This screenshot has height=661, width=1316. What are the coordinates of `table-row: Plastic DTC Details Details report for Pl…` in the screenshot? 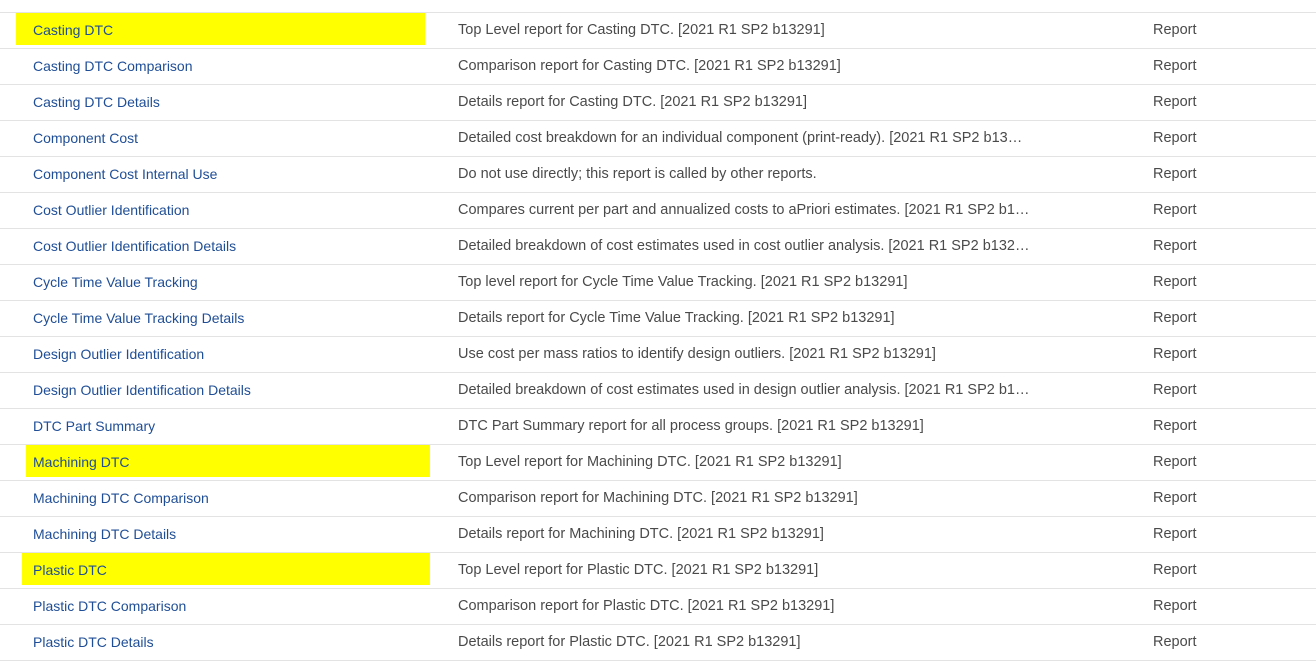 It's located at (658, 643).